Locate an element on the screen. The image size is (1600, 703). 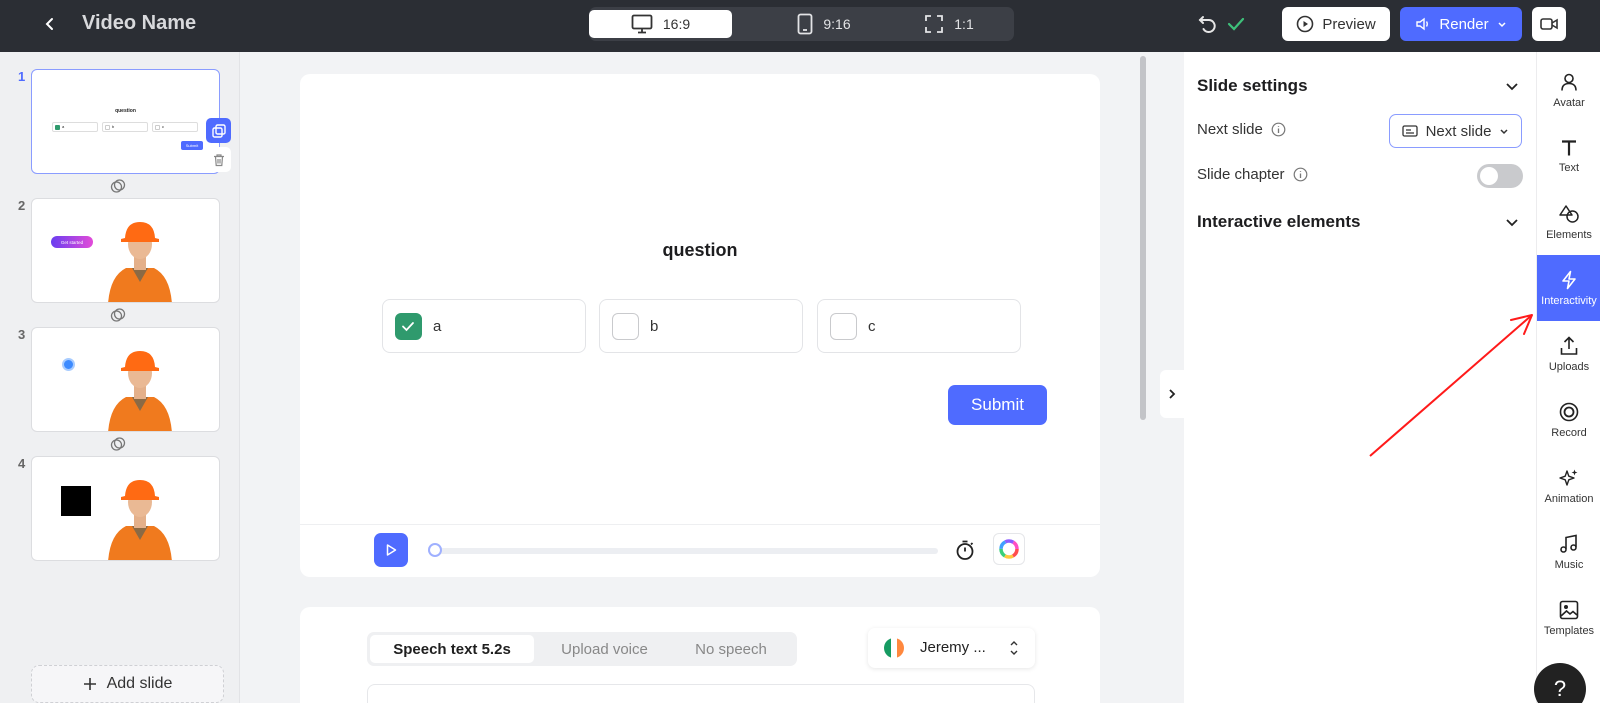
slides-panel: 1 question a b c Submit 2 Get started 3 is located at coordinates (120, 377).